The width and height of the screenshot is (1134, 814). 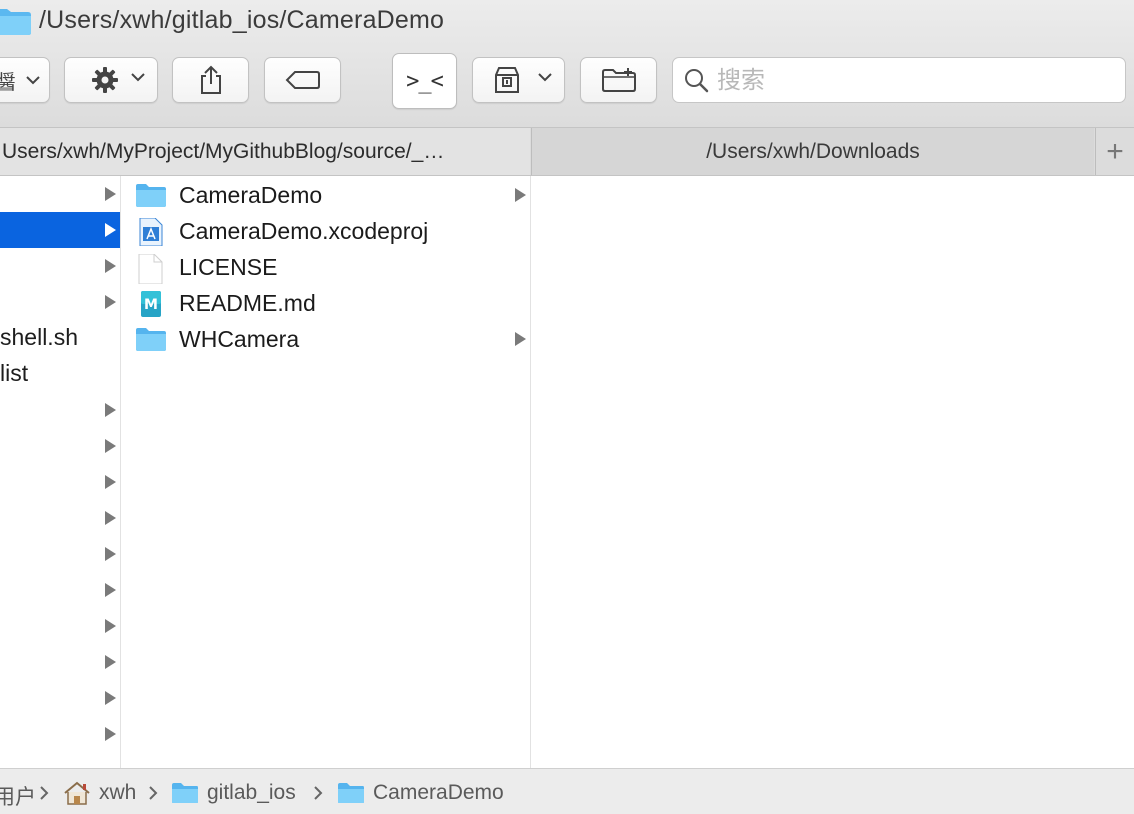 I want to click on file-row: CameraDemo.xcodeproj, so click(x=326, y=231).